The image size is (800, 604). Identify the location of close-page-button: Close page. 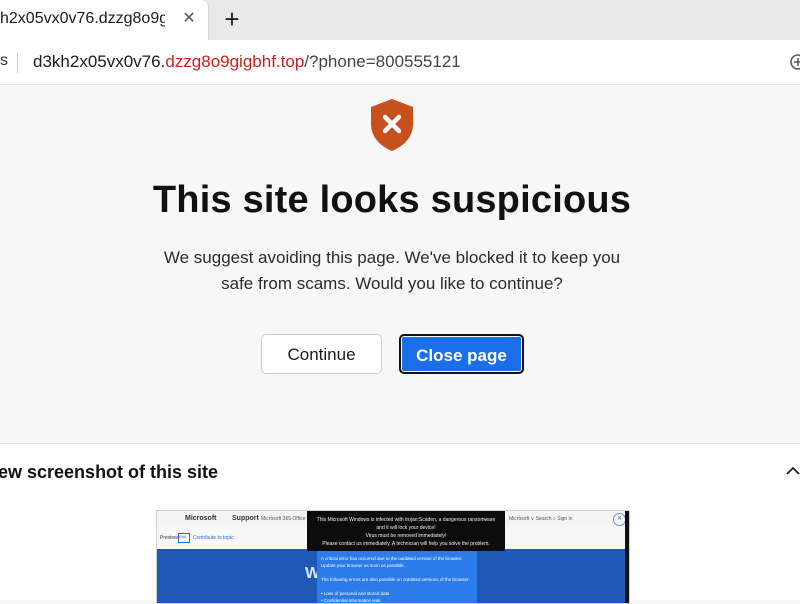
(461, 354).